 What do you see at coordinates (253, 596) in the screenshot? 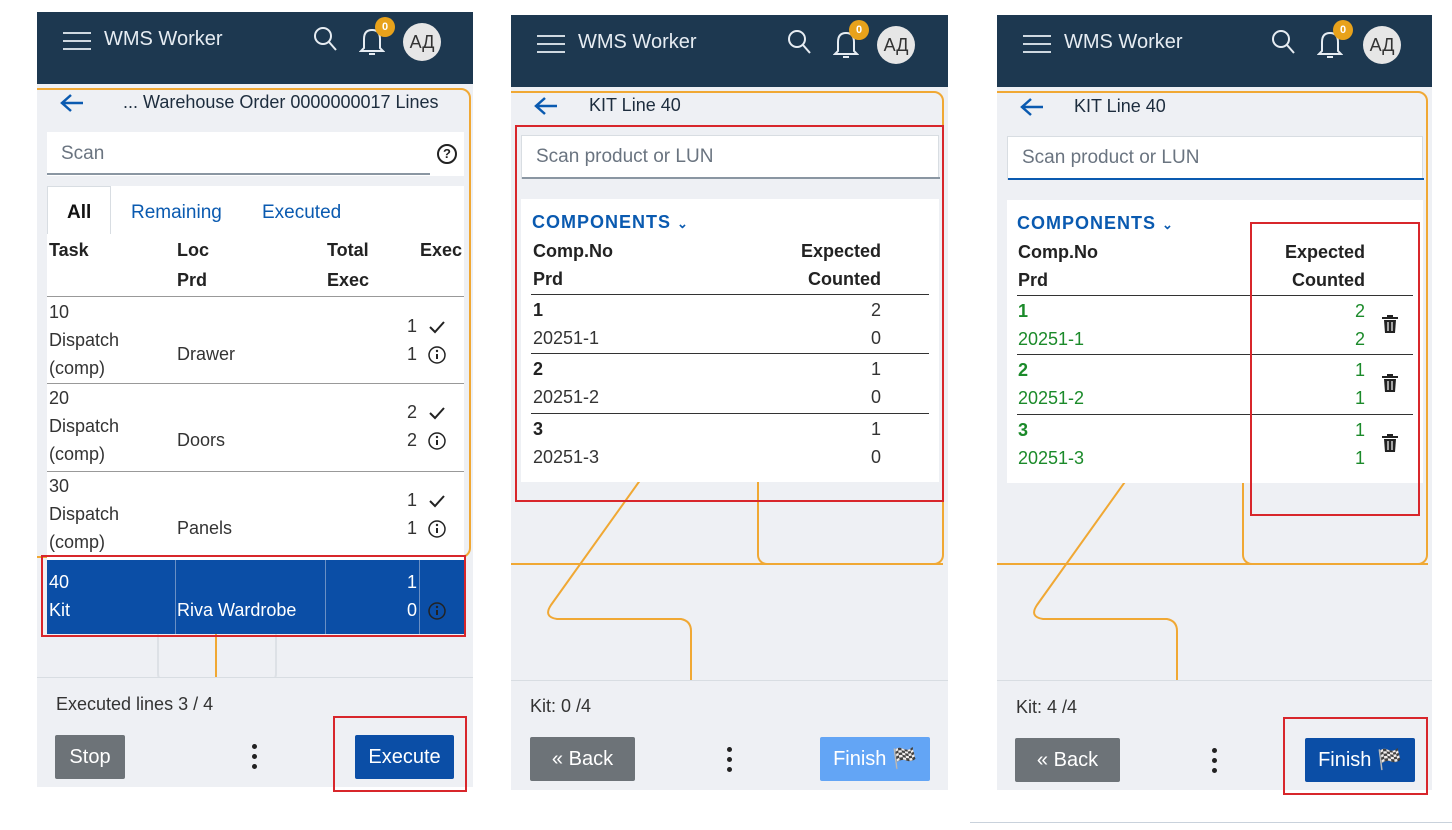
I see `highlight-selected-row` at bounding box center [253, 596].